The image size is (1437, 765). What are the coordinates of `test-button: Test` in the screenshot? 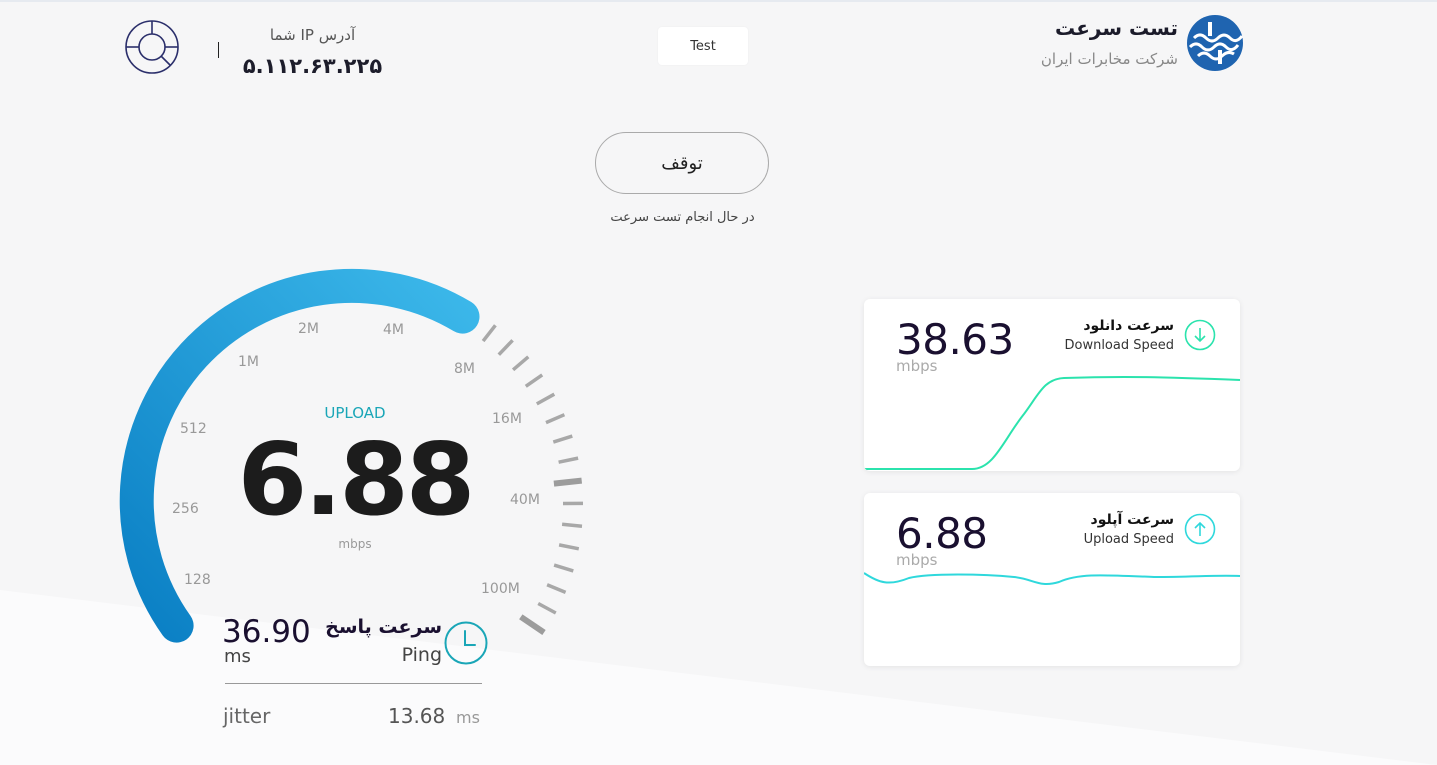 It's located at (703, 46).